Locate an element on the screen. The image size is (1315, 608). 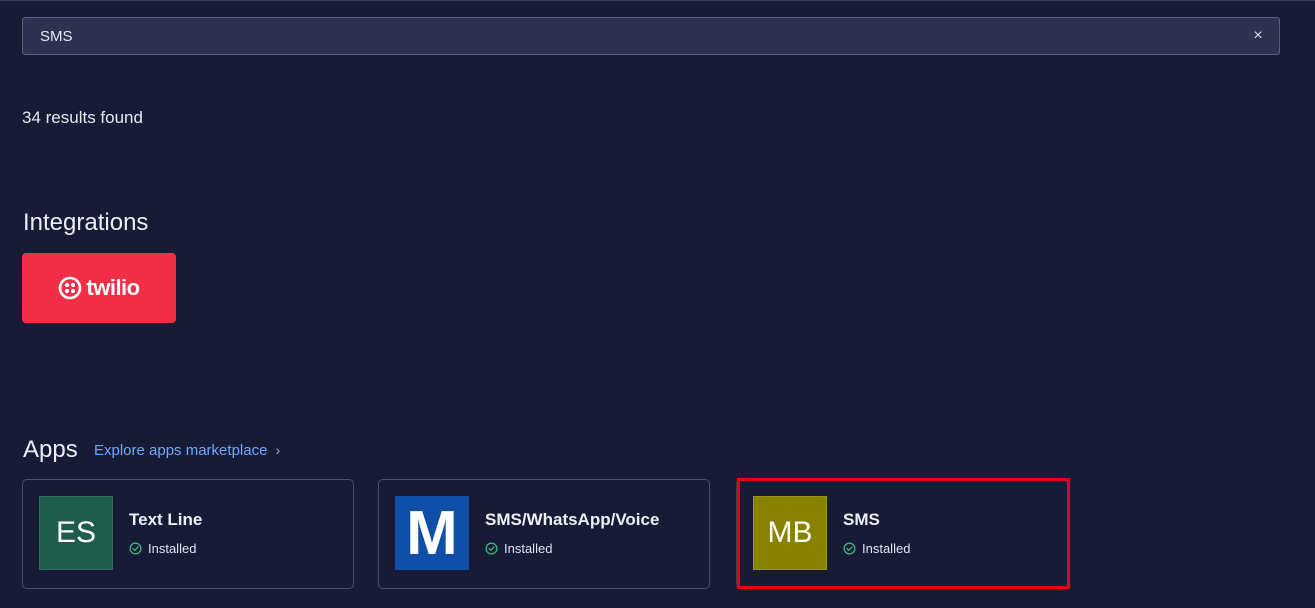
app-name: SMS/WhatsApp/Voice is located at coordinates (572, 519).